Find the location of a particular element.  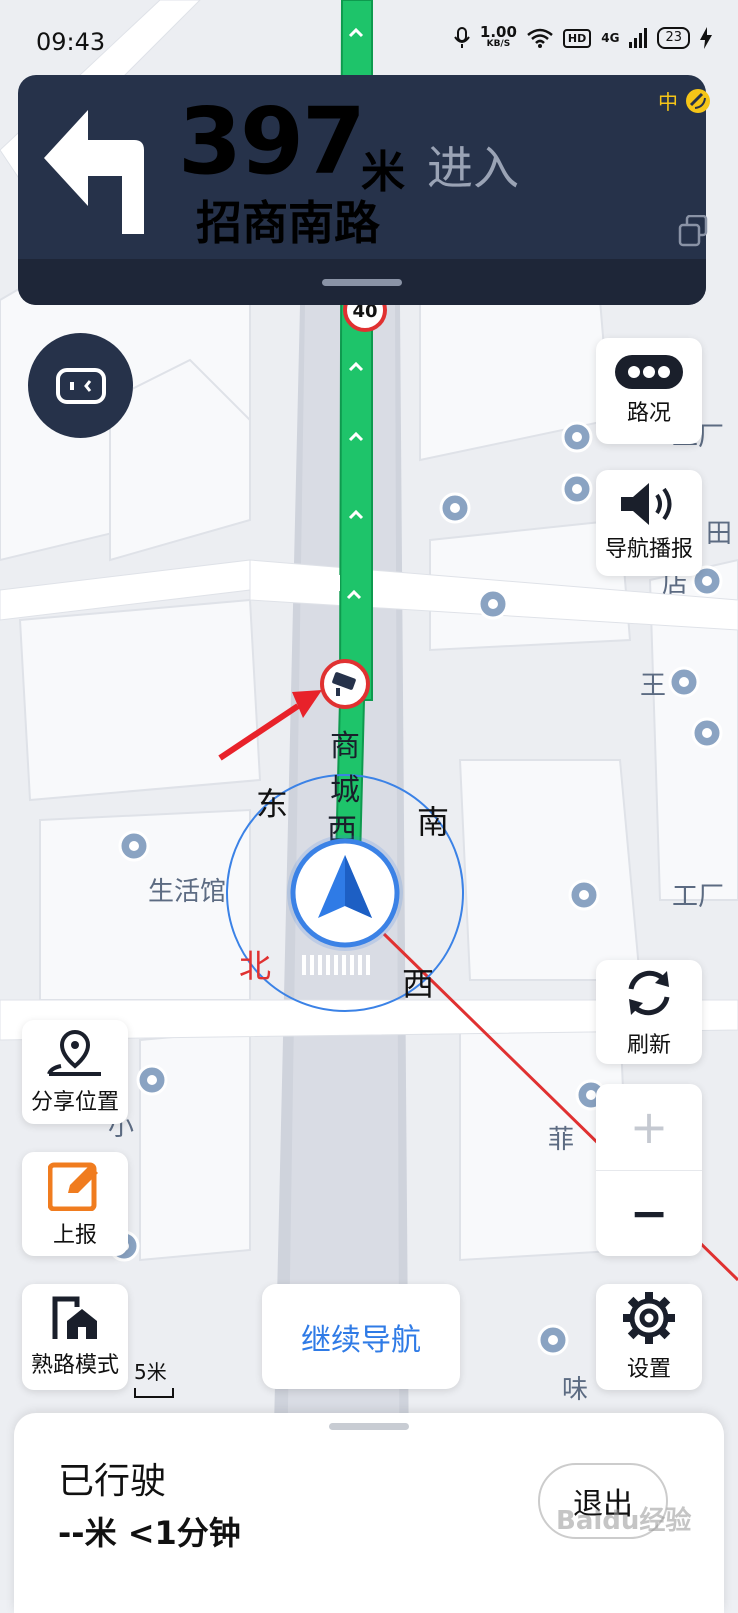

traffic-label: 路况 is located at coordinates (648, 413).